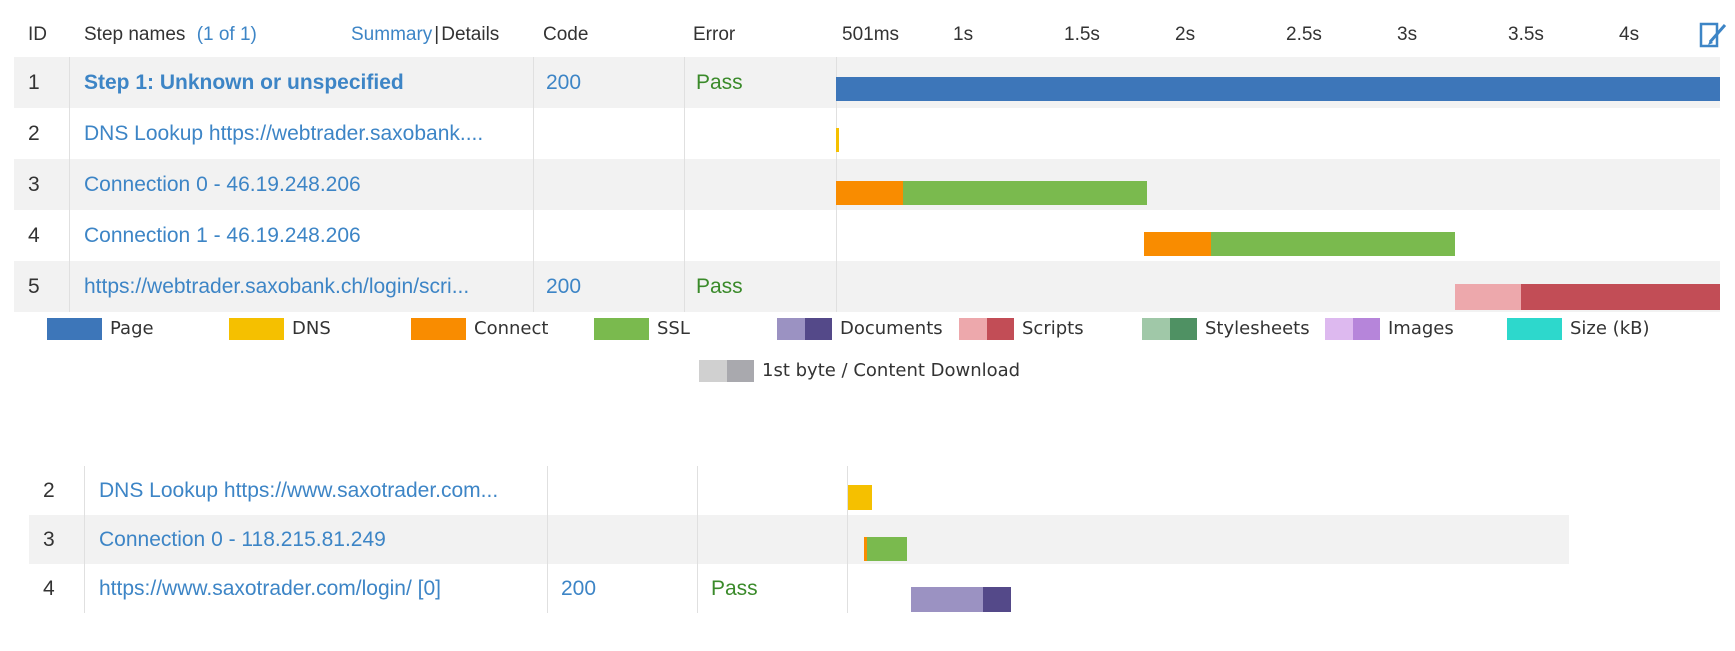 This screenshot has width=1735, height=651. What do you see at coordinates (1177, 244) in the screenshot?
I see `timing-bar-connect` at bounding box center [1177, 244].